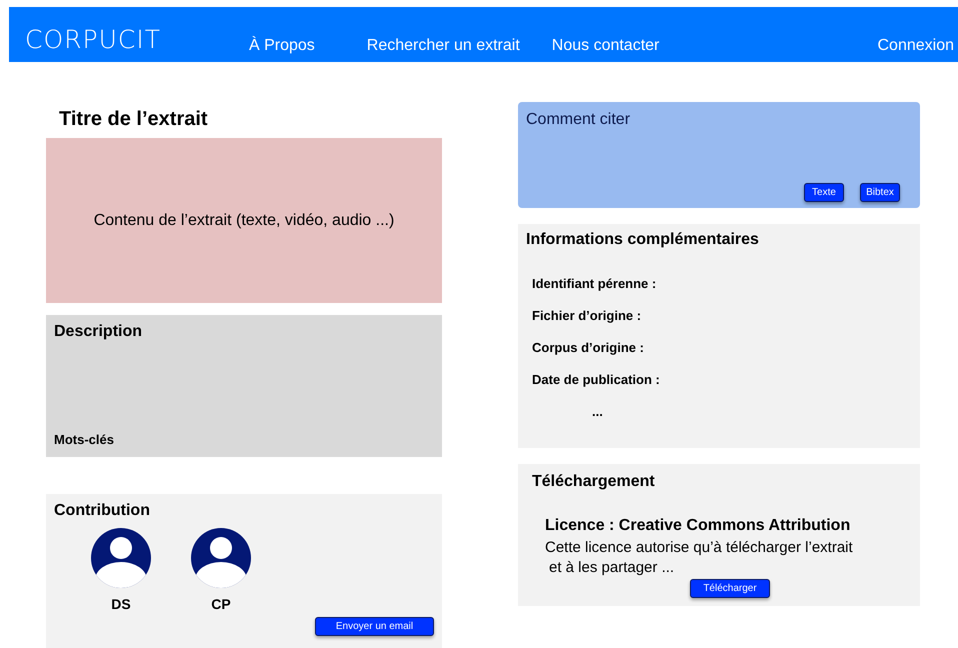 The image size is (958, 648). What do you see at coordinates (643, 240) in the screenshot?
I see `section-heading: Informations complémentaires` at bounding box center [643, 240].